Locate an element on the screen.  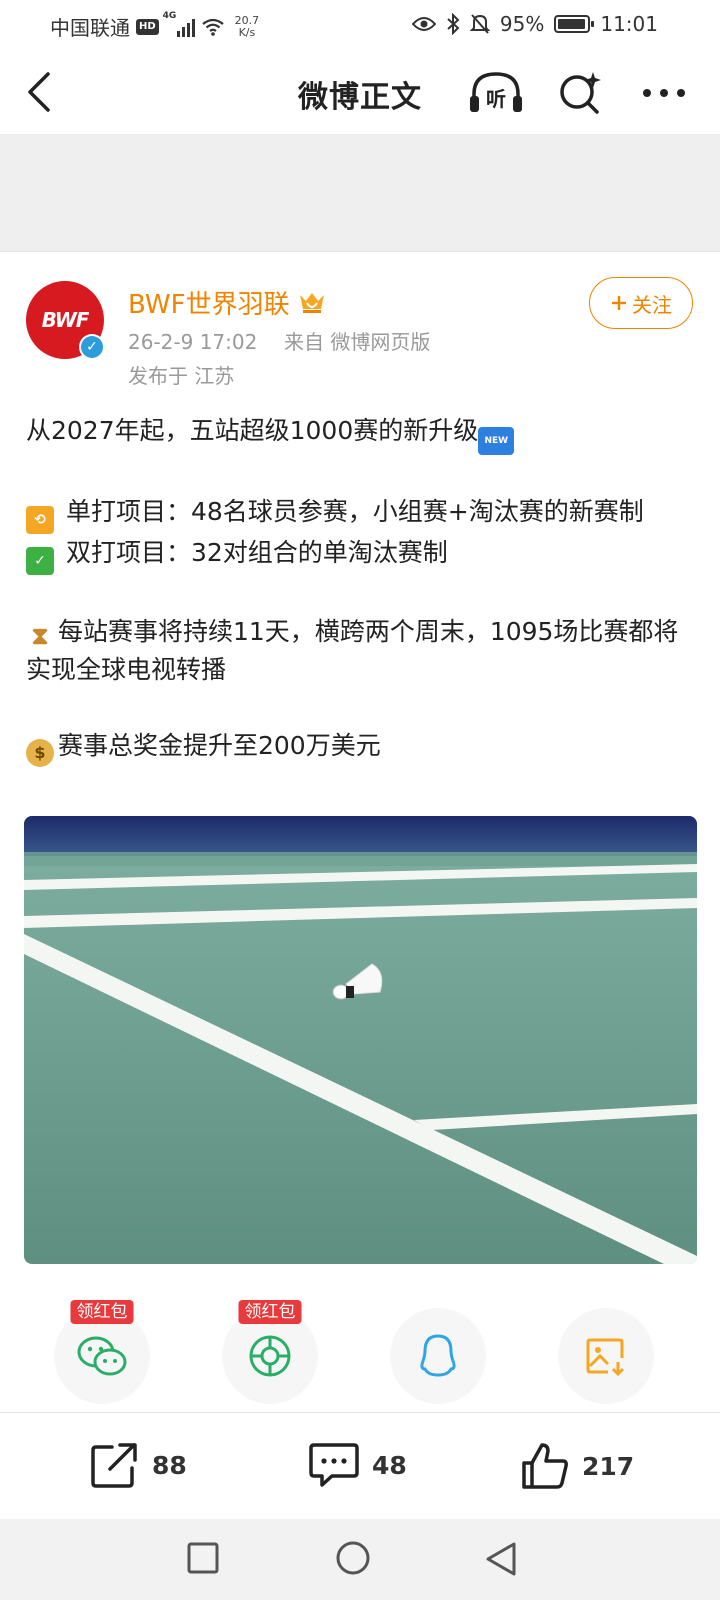
more-button is located at coordinates (664, 93).